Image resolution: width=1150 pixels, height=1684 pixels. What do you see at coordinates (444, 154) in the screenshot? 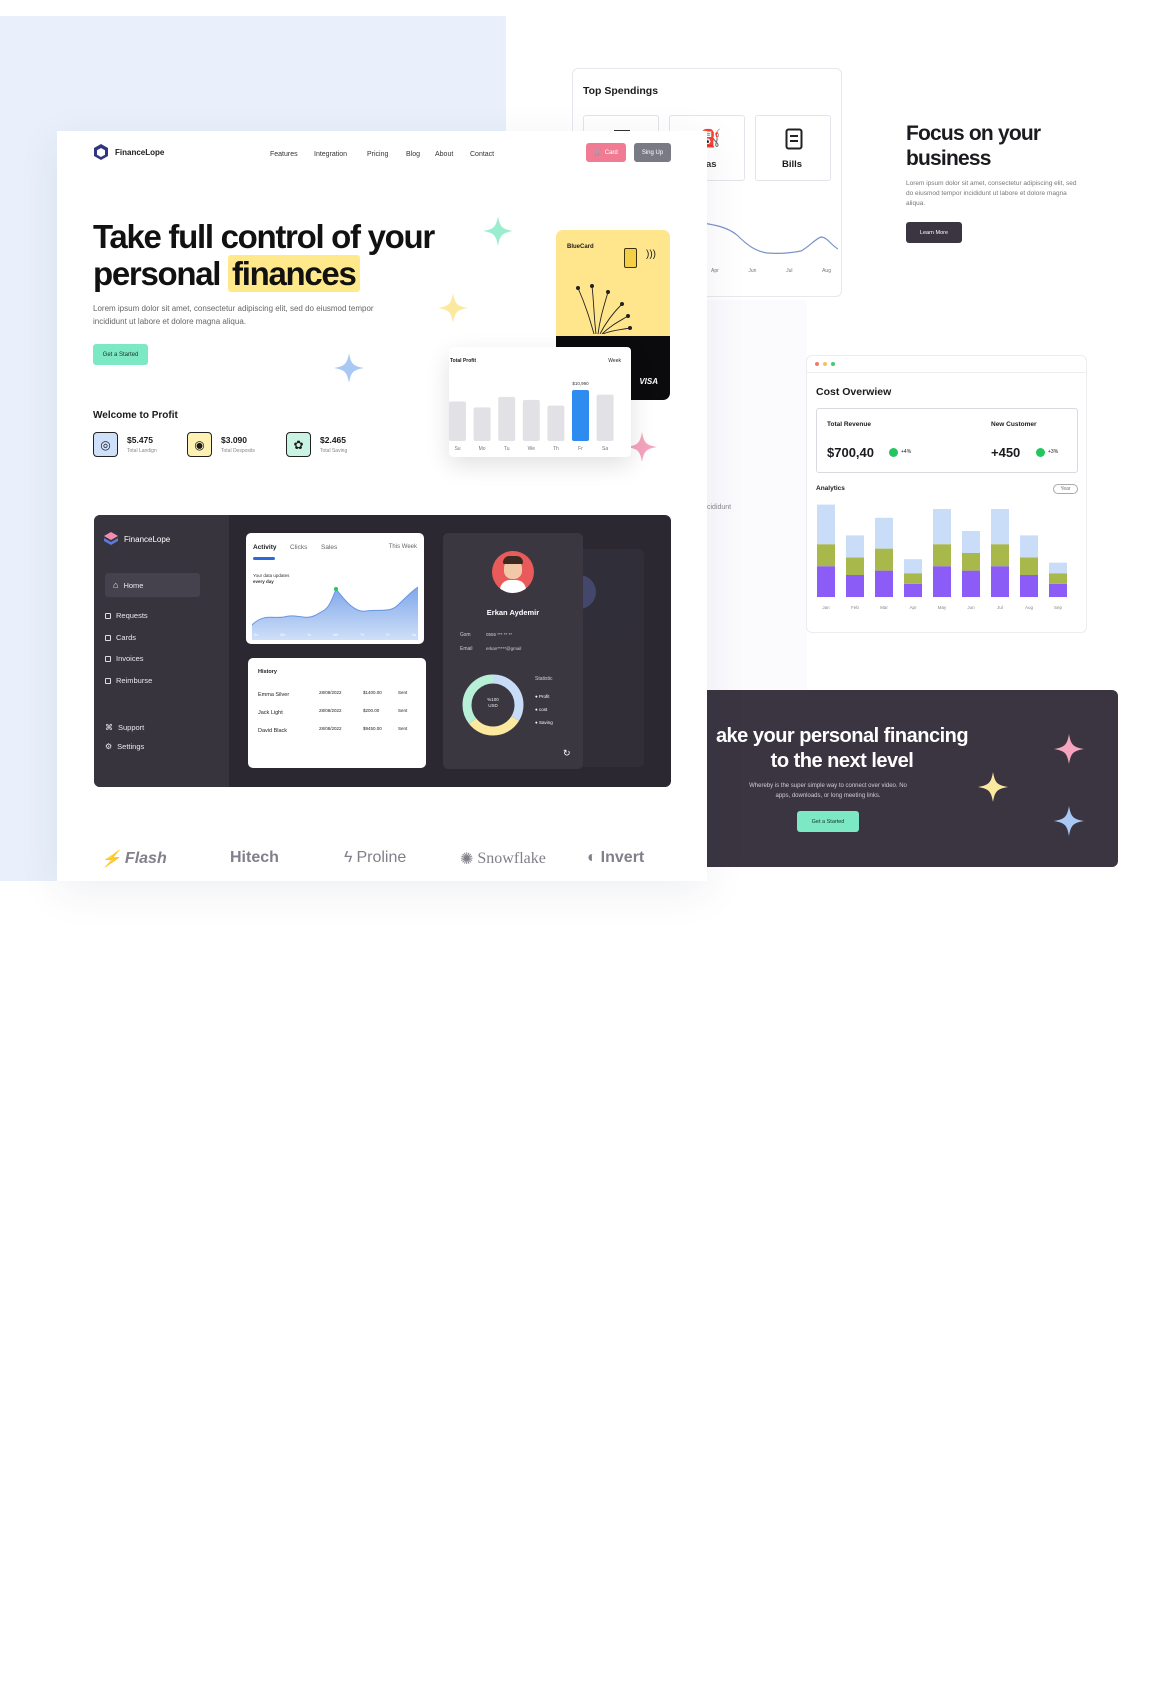
I see `nav-about: About` at bounding box center [444, 154].